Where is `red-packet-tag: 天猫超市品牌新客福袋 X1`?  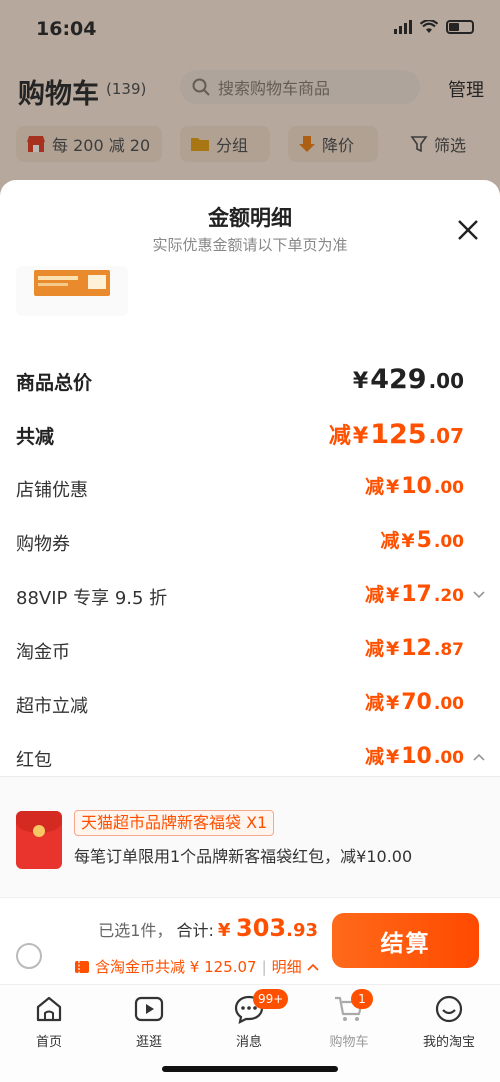
red-packet-tag: 天猫超市品牌新客福袋 X1 is located at coordinates (174, 823).